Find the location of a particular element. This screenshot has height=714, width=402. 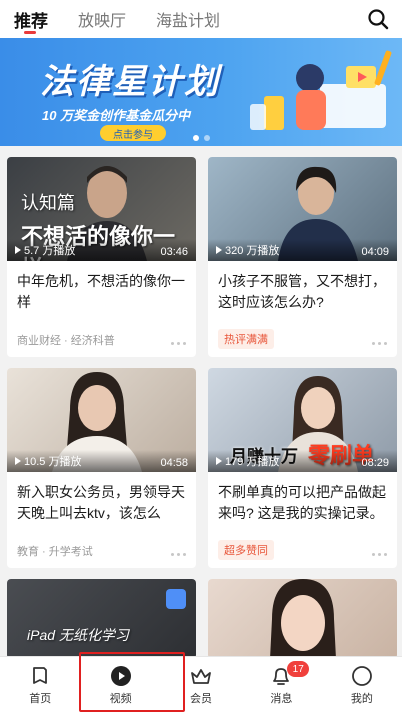

video-thumbnail: 认知篇 不想活的像你一样 5.7 万播放 03:46 is located at coordinates (101, 209).